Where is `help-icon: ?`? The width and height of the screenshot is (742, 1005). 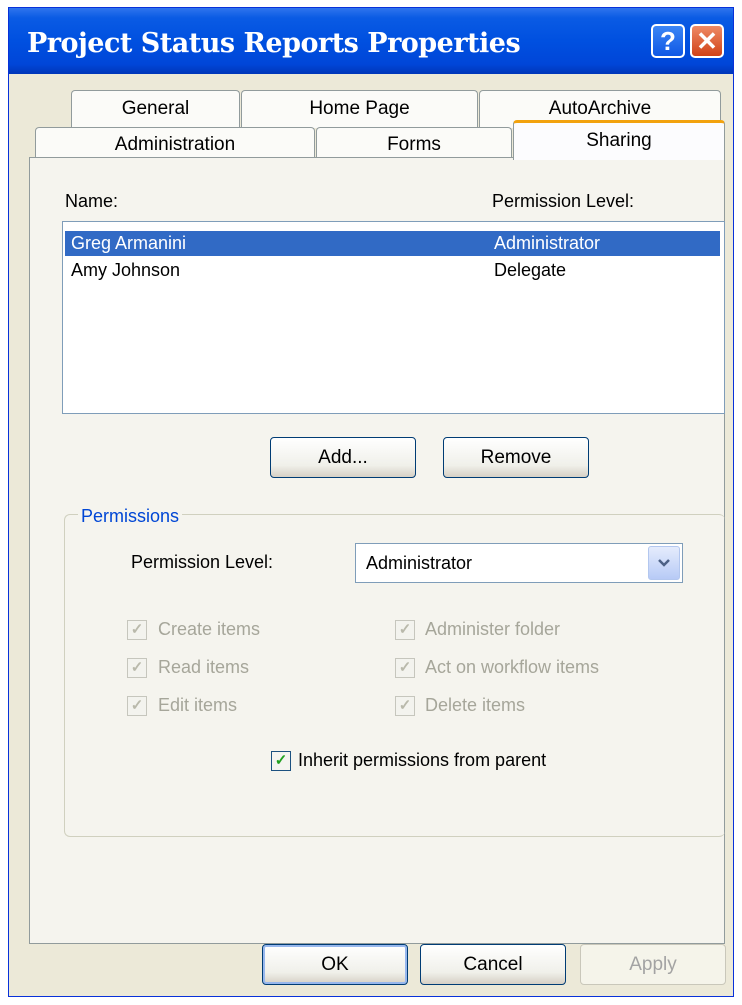 help-icon: ? is located at coordinates (668, 41).